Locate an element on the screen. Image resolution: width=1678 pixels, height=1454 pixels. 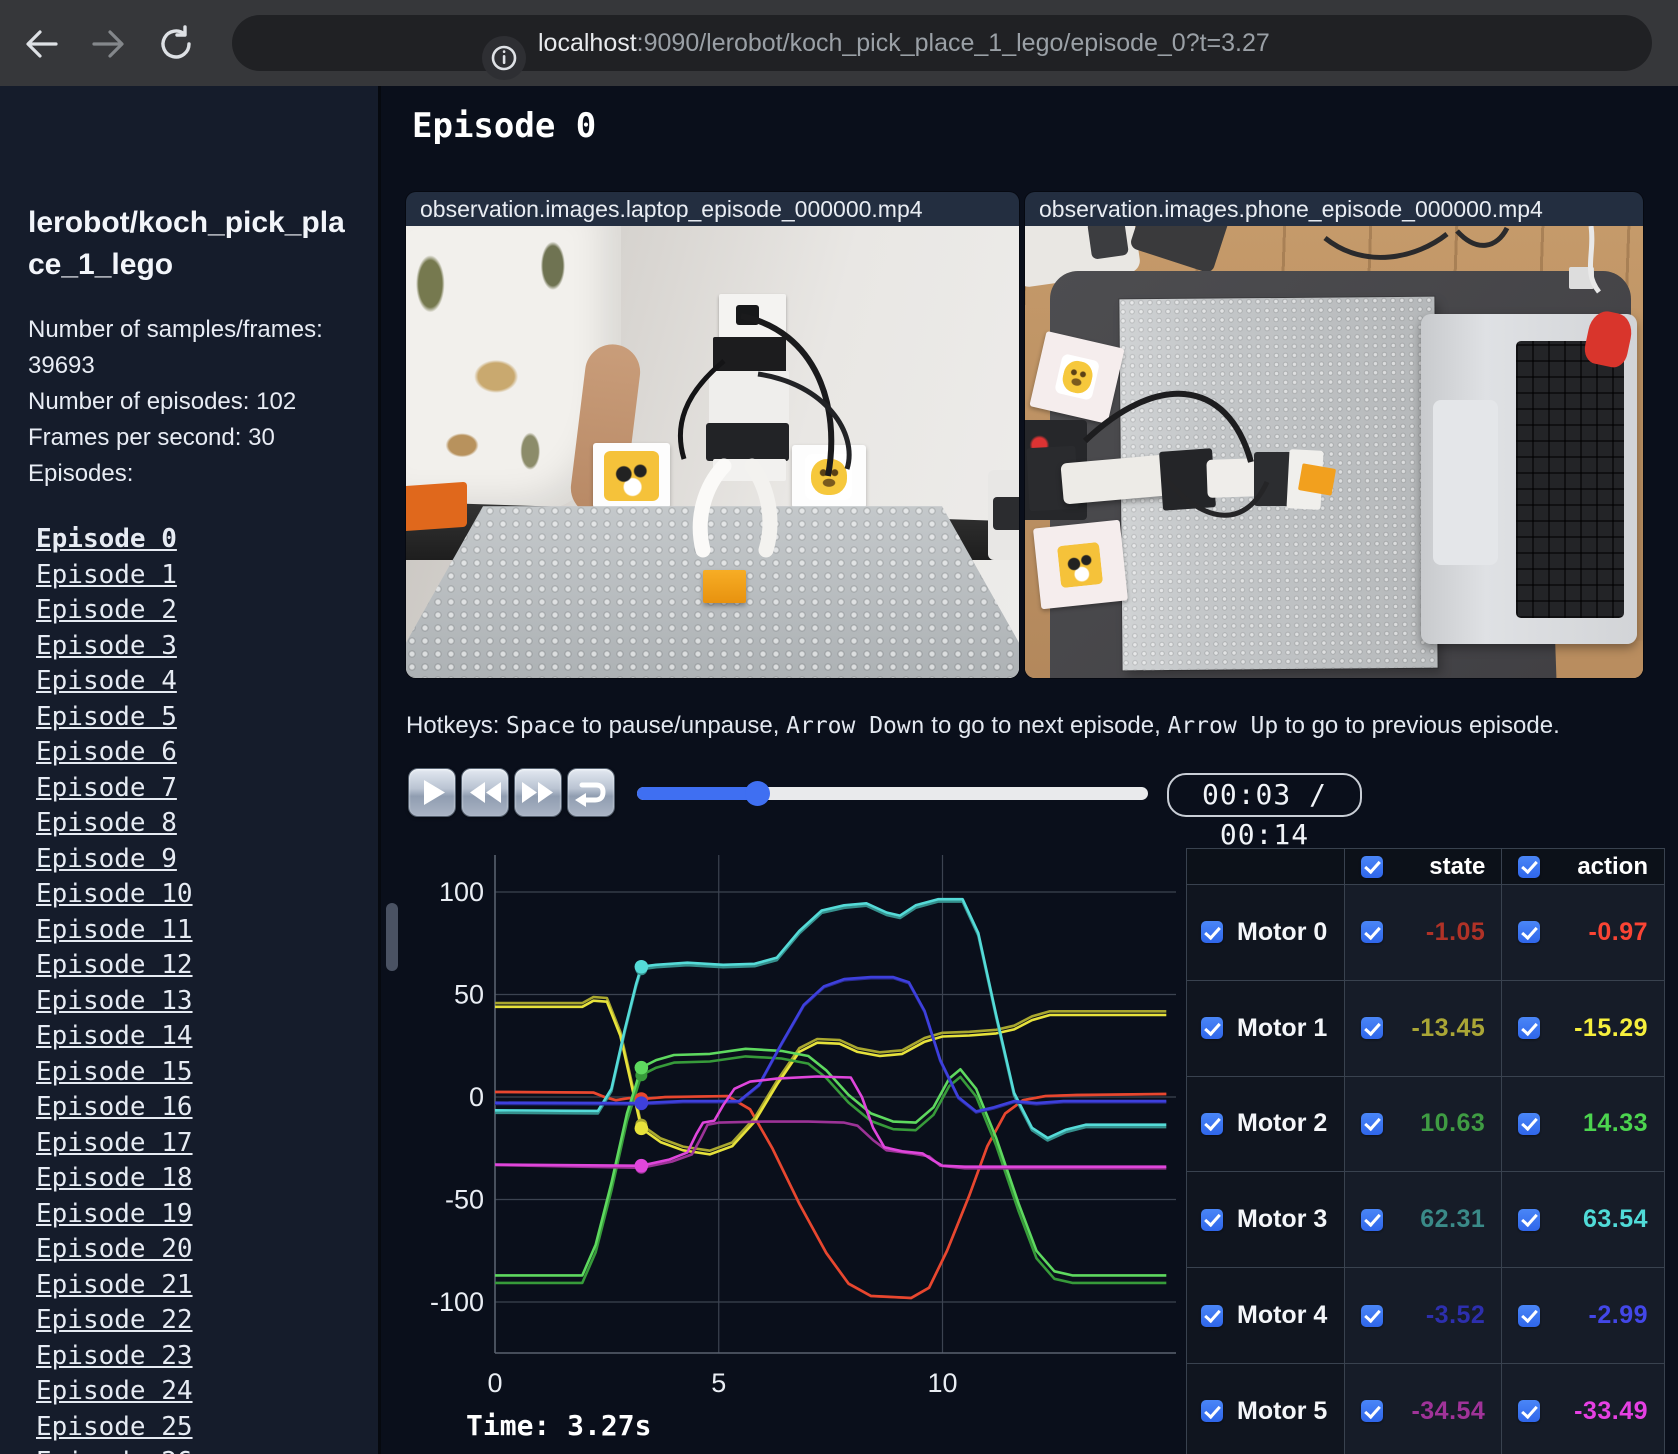
forward-icon is located at coordinates (108, 44).